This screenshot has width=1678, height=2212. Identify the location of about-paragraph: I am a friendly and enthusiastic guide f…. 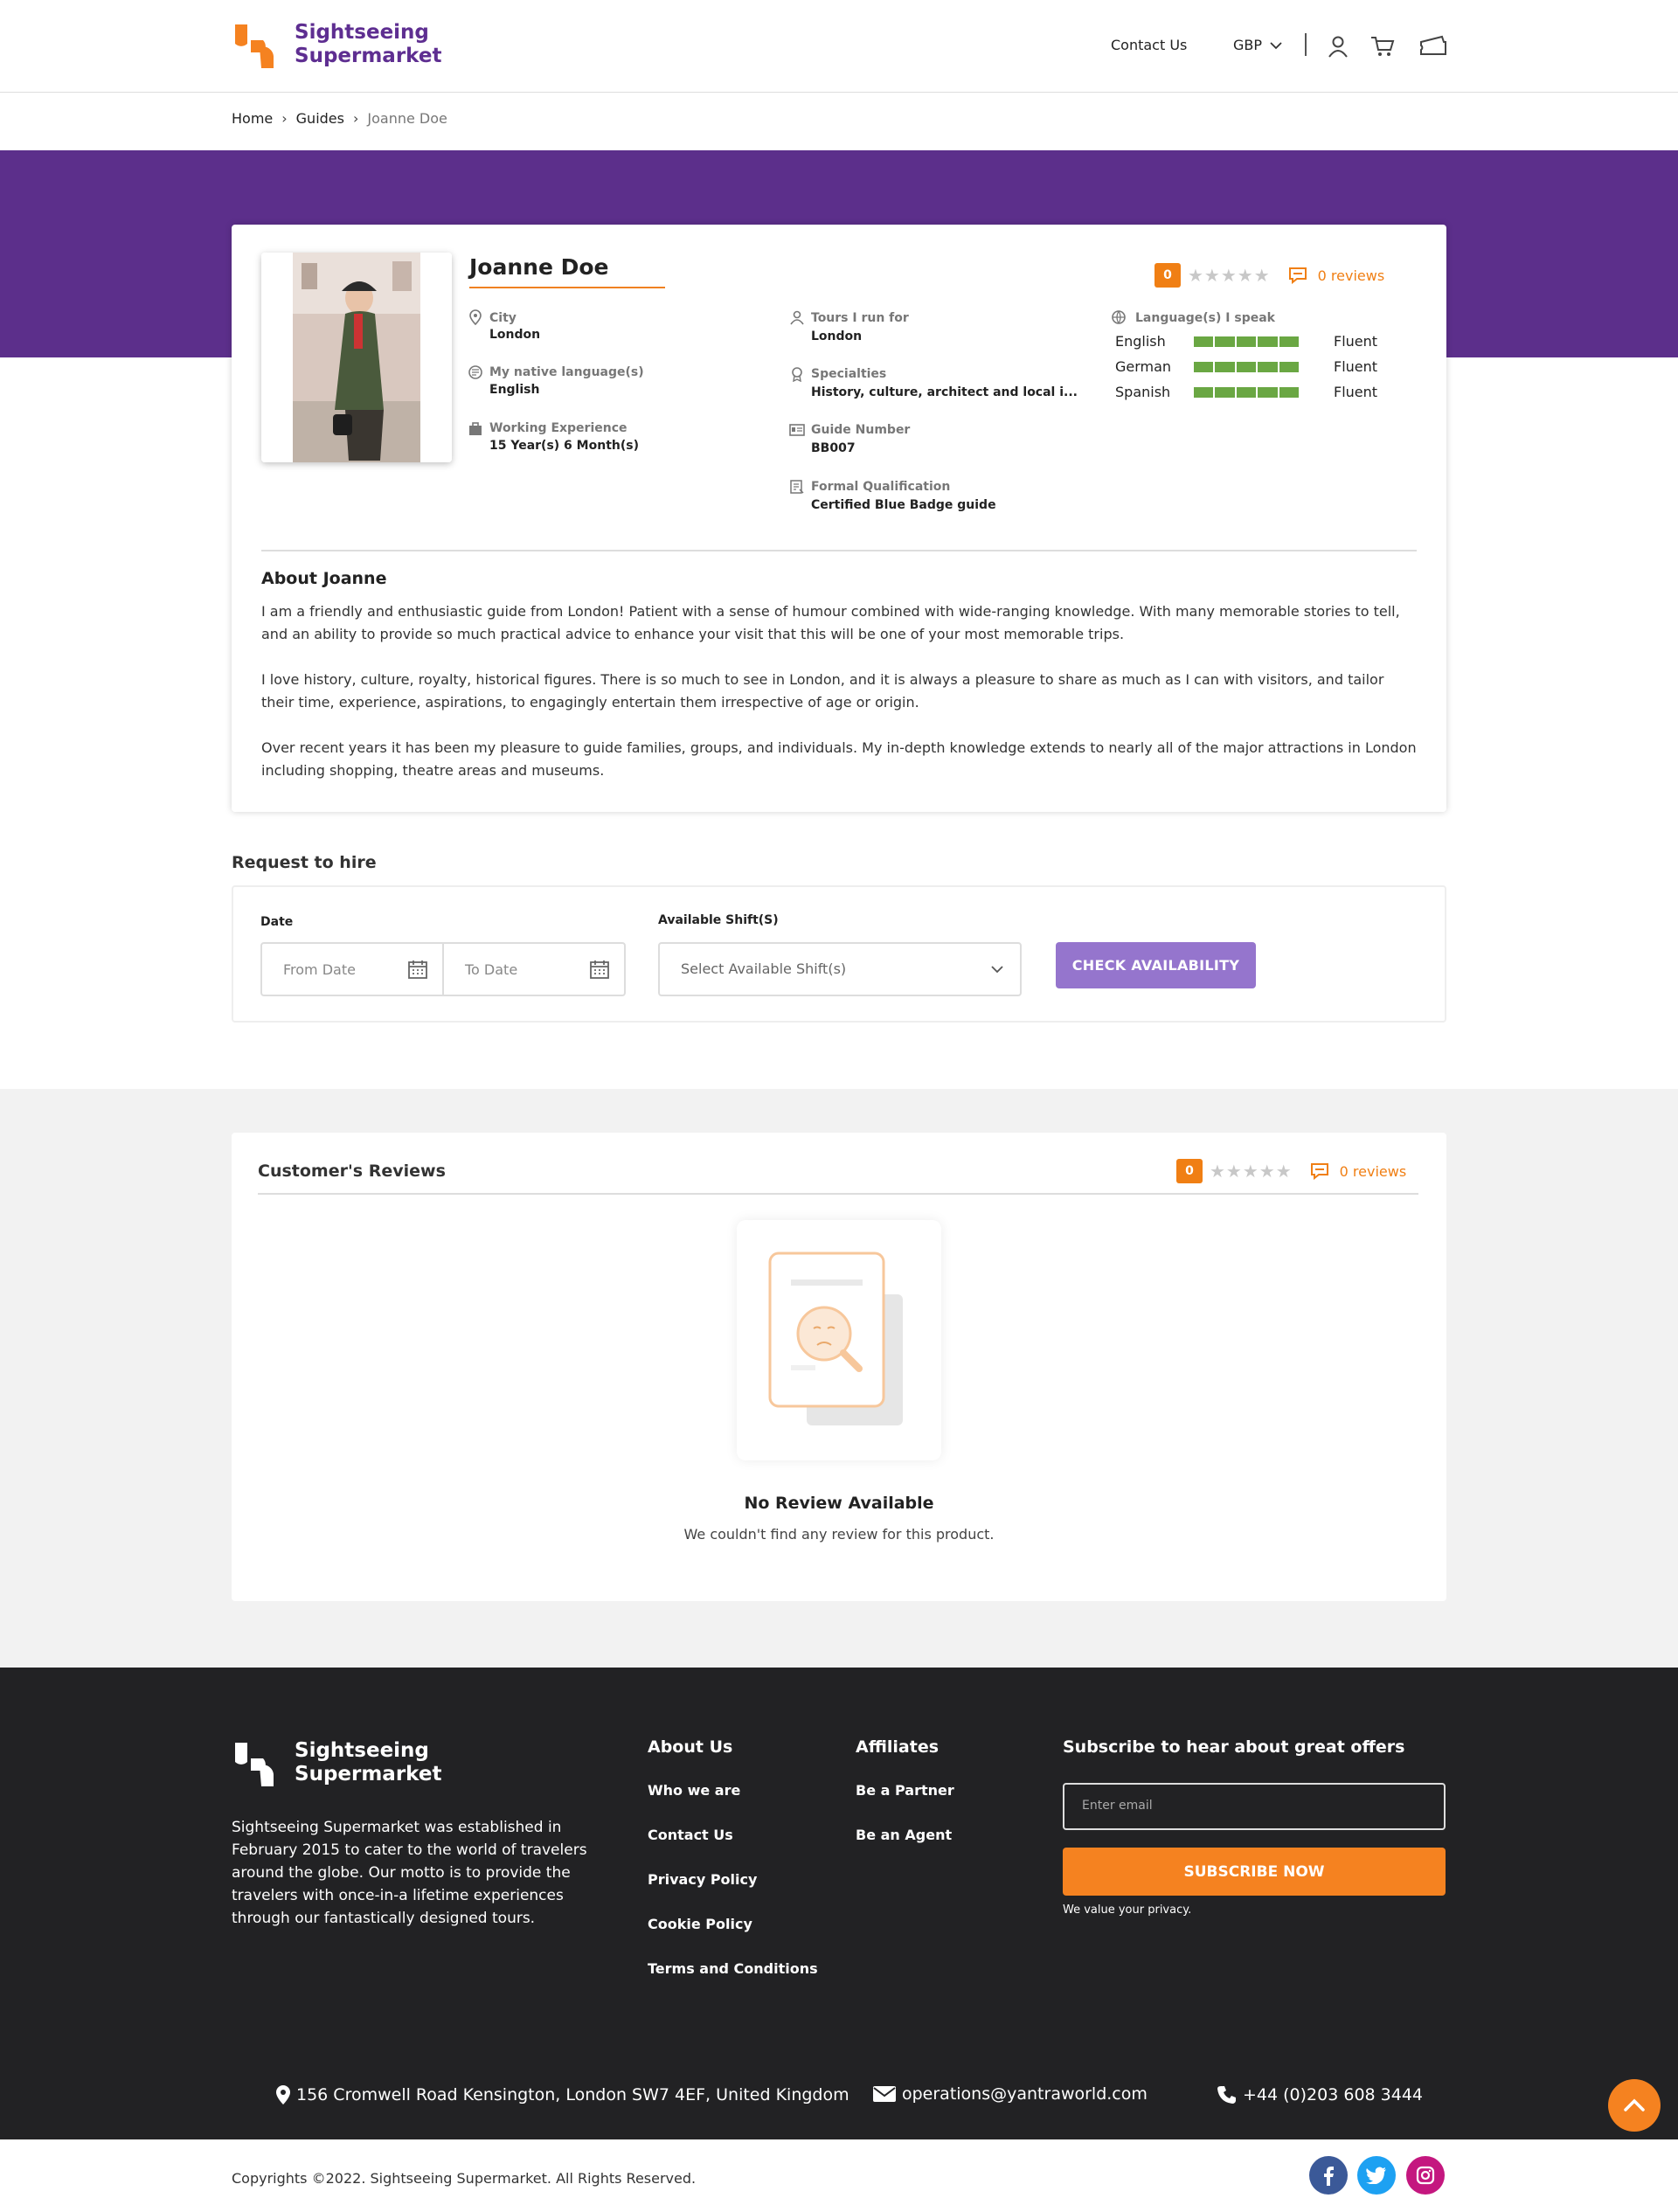
(830, 622).